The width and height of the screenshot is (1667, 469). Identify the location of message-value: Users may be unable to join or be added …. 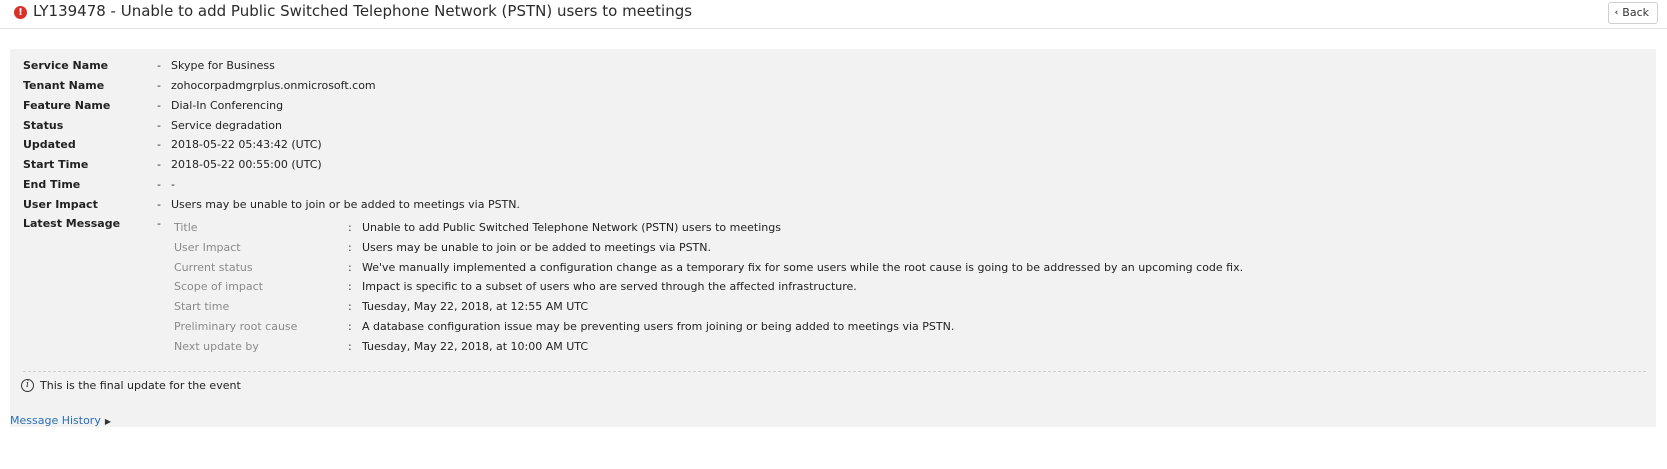
(536, 247).